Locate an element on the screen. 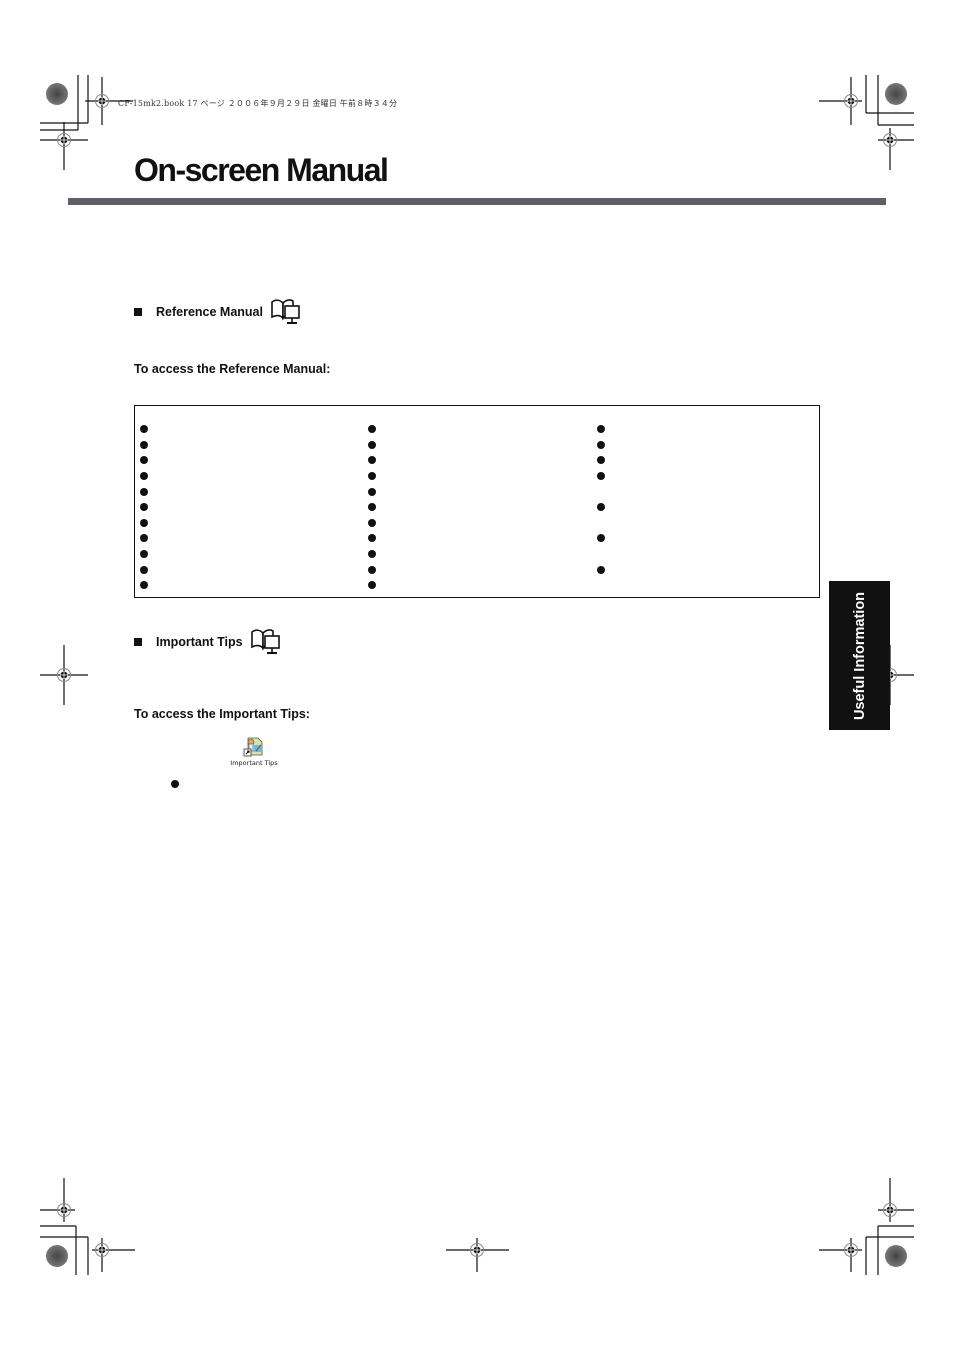 The height and width of the screenshot is (1351, 954). reference-manual-contents-box is located at coordinates (477, 501).